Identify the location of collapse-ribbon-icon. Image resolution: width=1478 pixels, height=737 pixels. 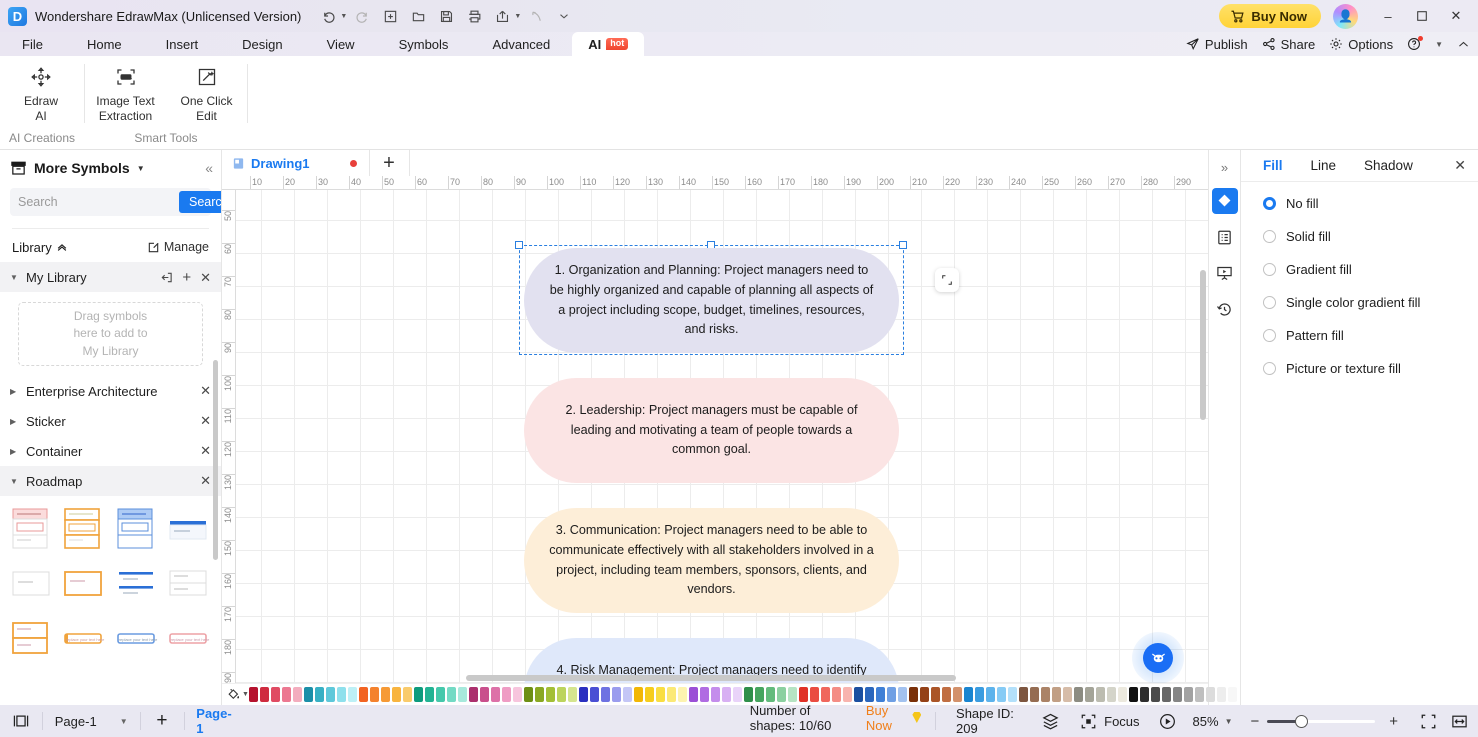
(1463, 44).